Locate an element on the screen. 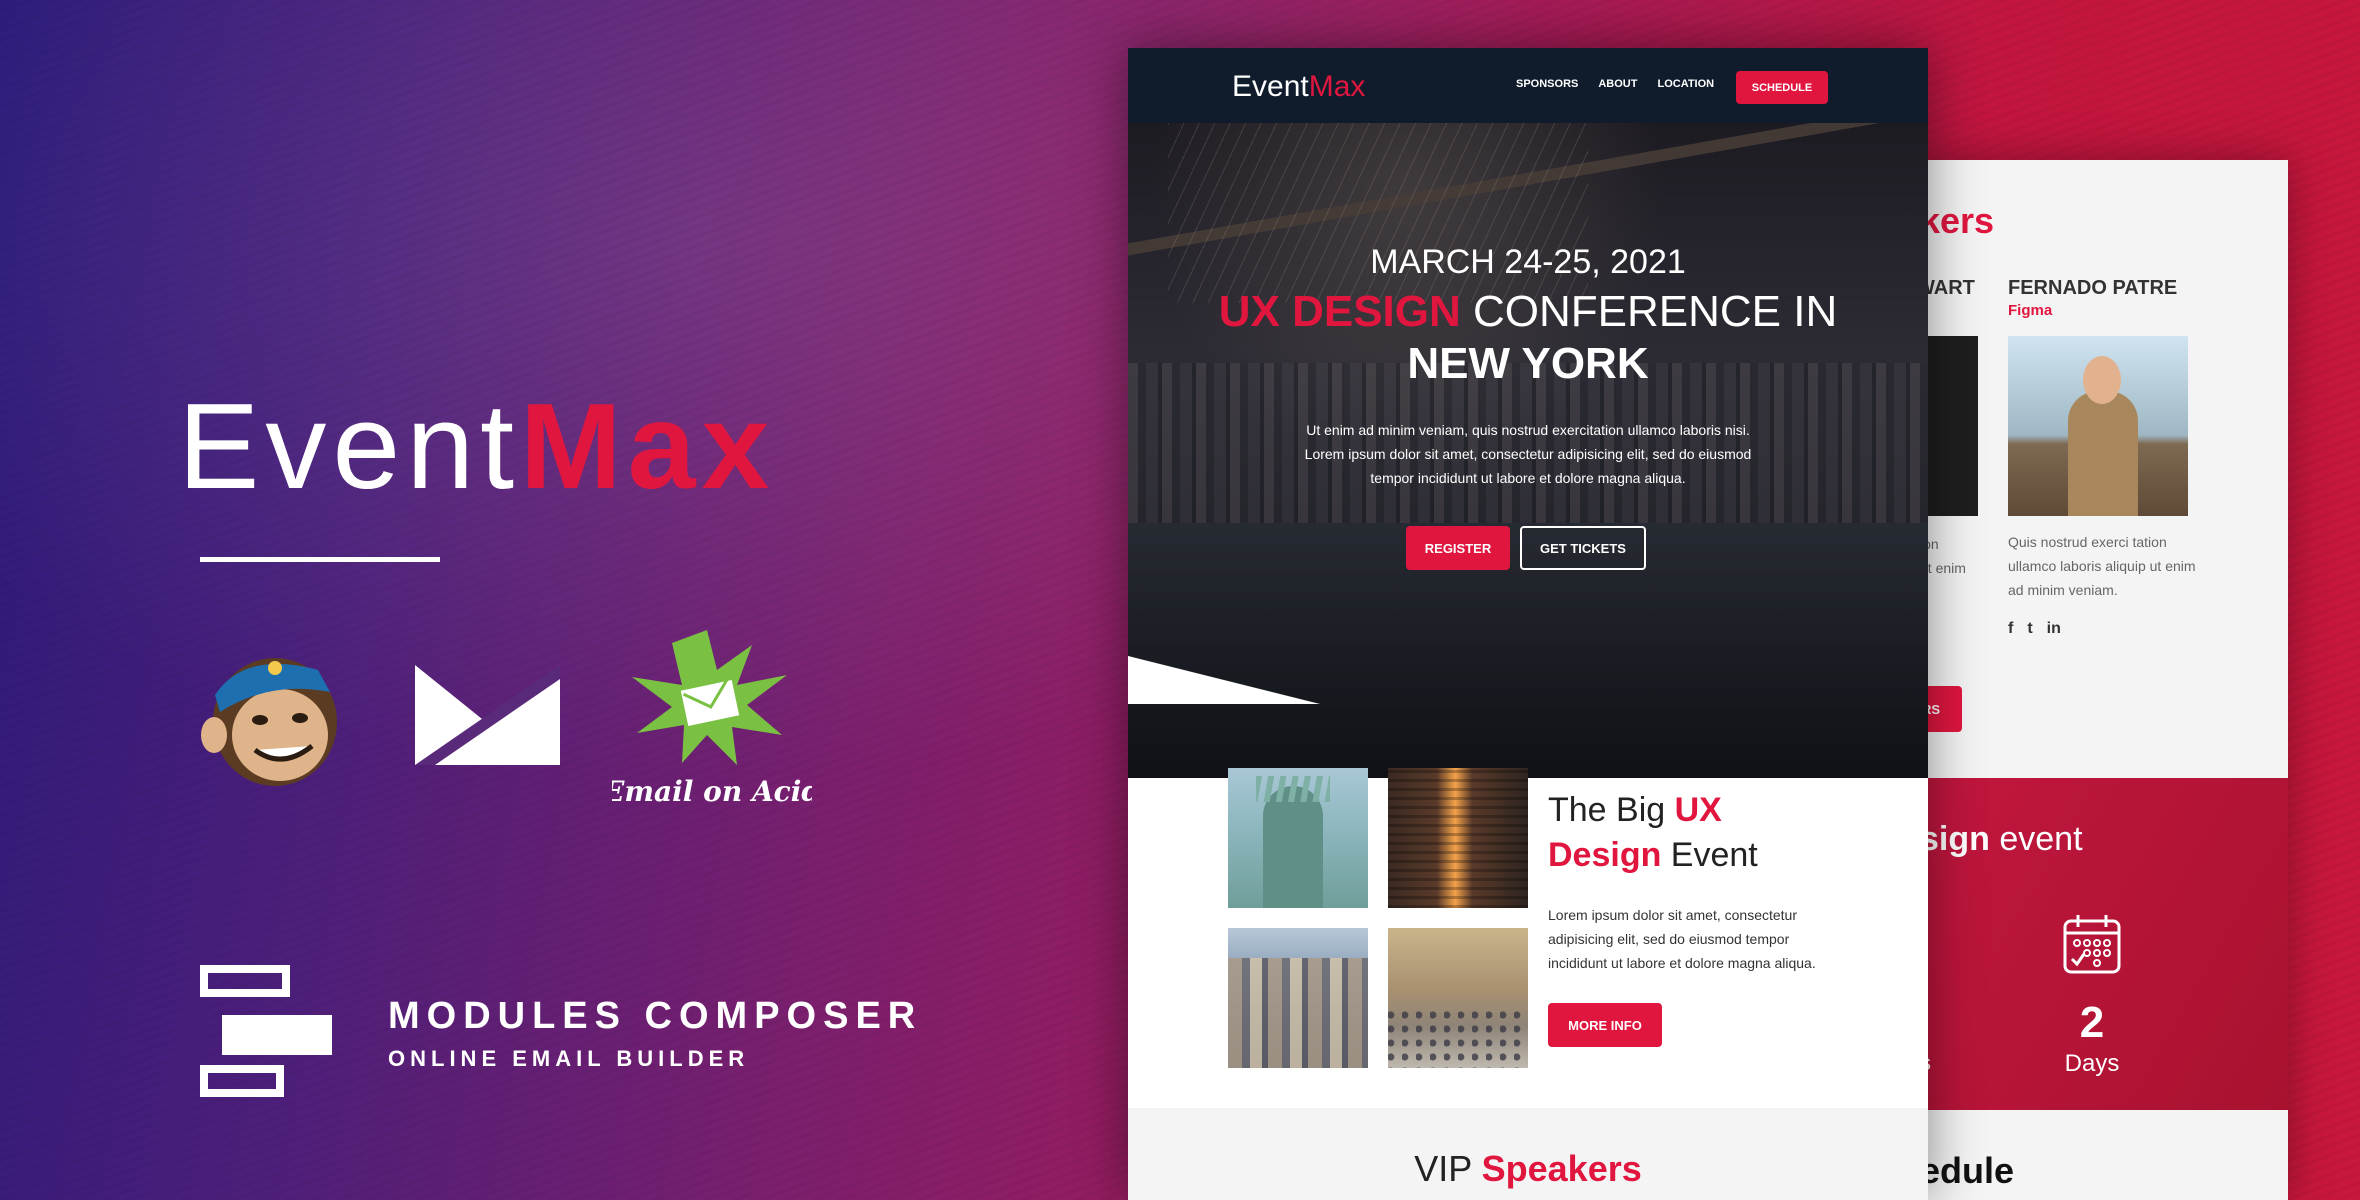 This screenshot has width=2360, height=1200. email-on-acid-logo: Email on Acid is located at coordinates (712, 719).